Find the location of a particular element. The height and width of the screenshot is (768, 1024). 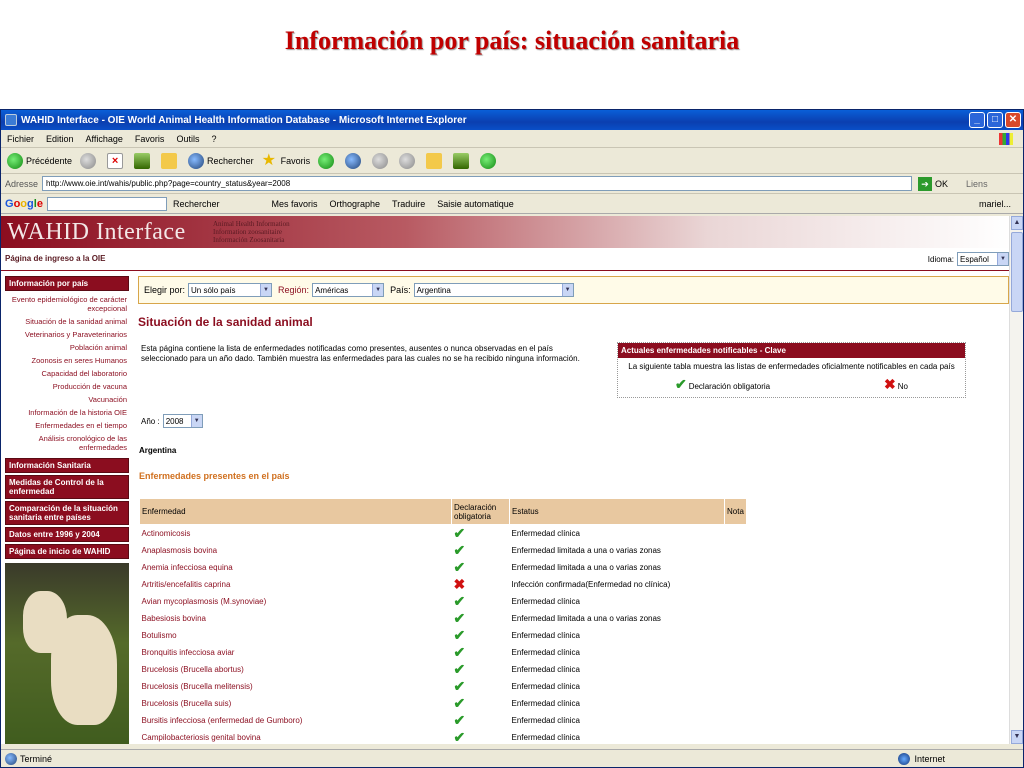

google-search-input is located at coordinates (106, 203).